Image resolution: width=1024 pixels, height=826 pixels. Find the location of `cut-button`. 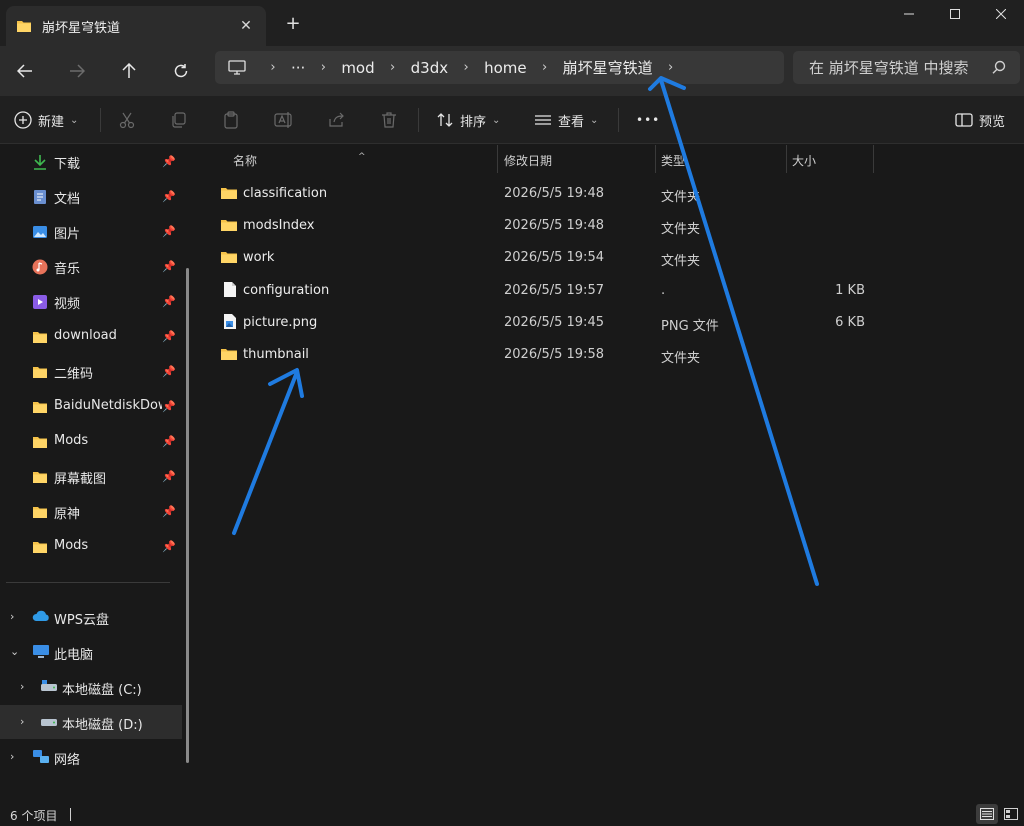

cut-button is located at coordinates (127, 120).